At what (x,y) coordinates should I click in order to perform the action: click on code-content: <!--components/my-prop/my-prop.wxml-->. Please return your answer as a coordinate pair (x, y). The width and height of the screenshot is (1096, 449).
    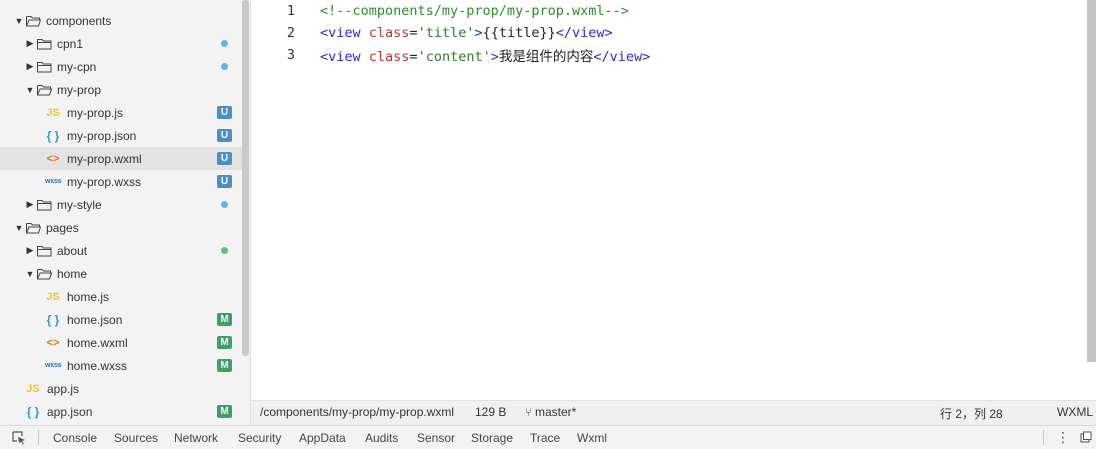
    Looking at the image, I should click on (474, 11).